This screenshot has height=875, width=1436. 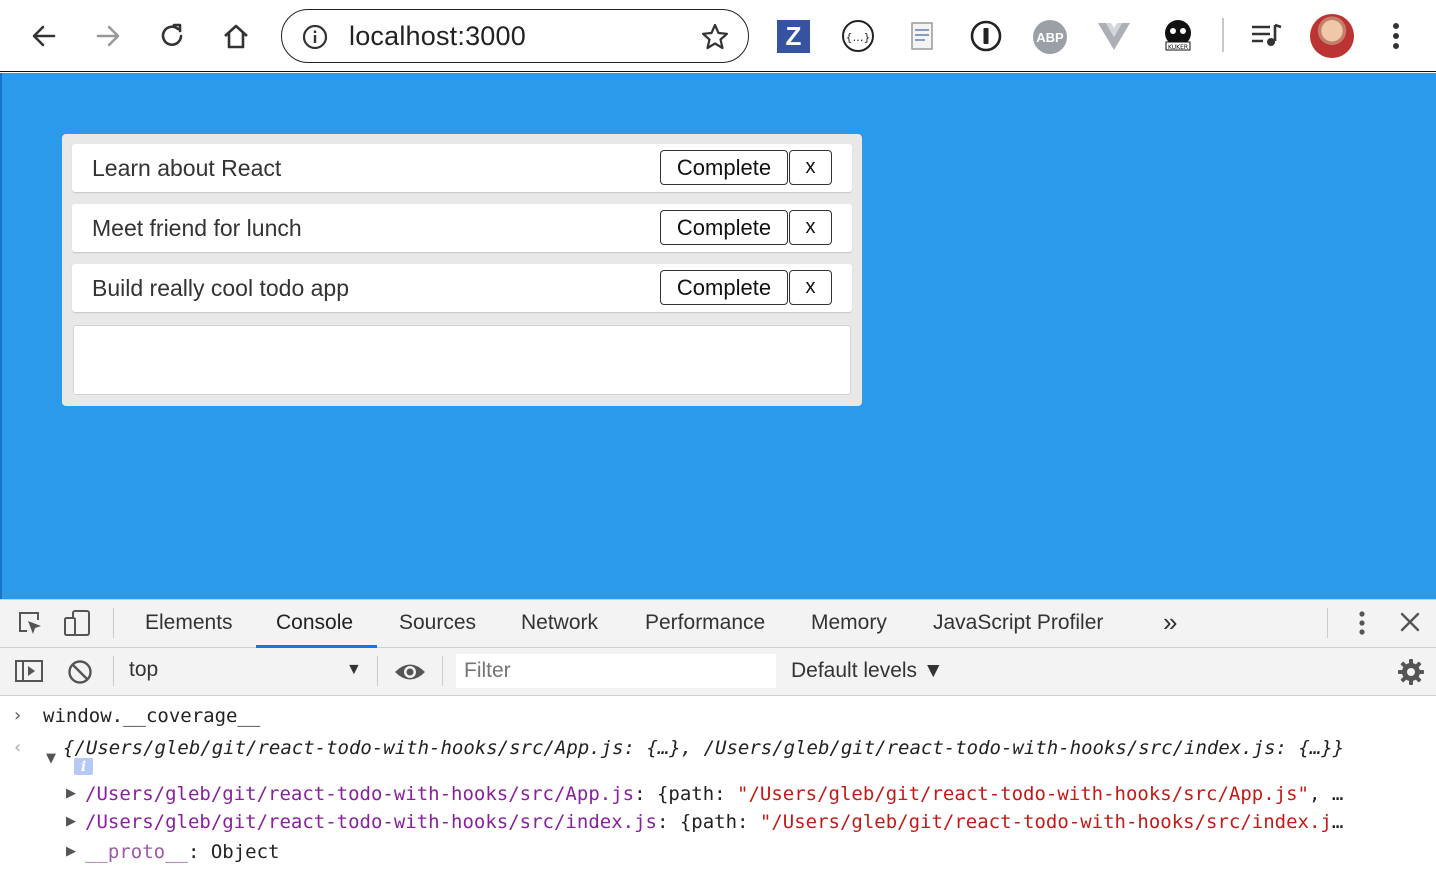 What do you see at coordinates (187, 168) in the screenshot?
I see `todo-text: Learn about React` at bounding box center [187, 168].